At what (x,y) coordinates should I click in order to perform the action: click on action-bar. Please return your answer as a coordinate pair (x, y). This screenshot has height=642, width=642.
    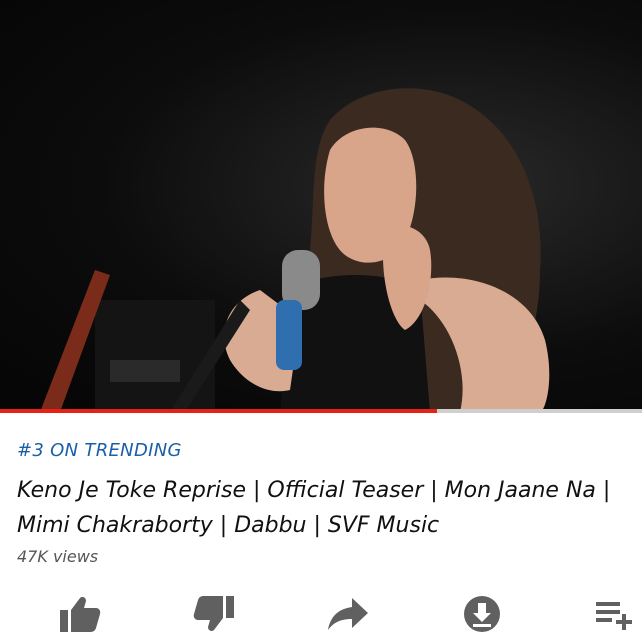
    Looking at the image, I should click on (321, 614).